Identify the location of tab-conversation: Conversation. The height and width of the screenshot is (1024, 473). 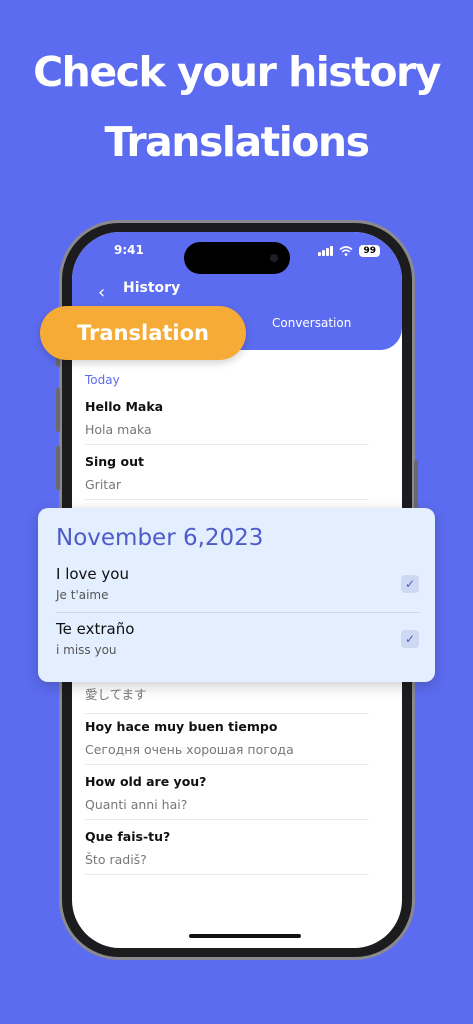
(311, 323).